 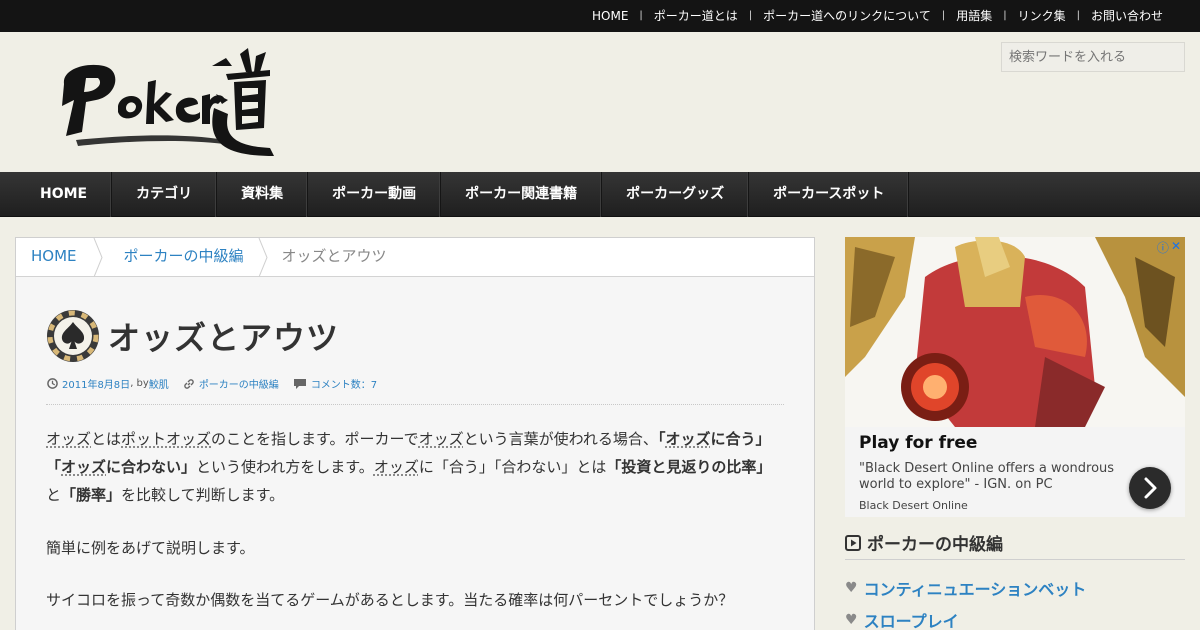 What do you see at coordinates (285, 467) in the screenshot?
I see `text-run: という使われ方をします。` at bounding box center [285, 467].